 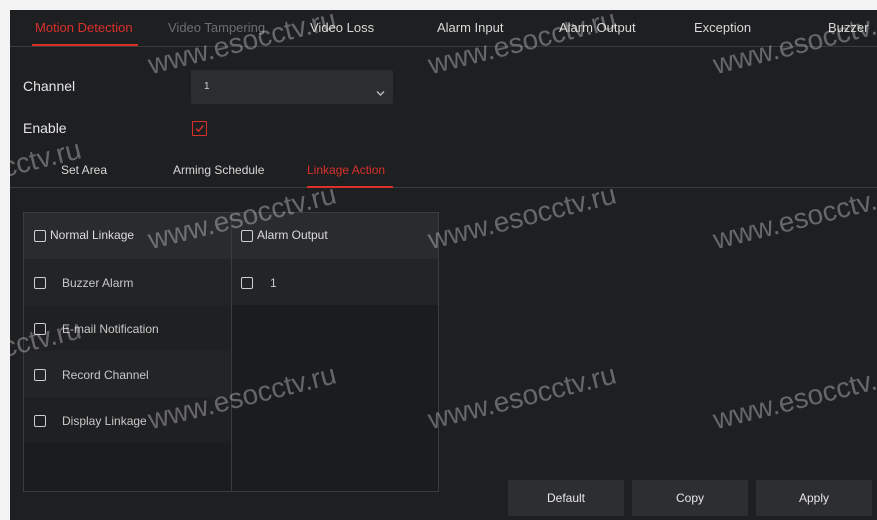 I want to click on enable-label: Enable, so click(x=45, y=128).